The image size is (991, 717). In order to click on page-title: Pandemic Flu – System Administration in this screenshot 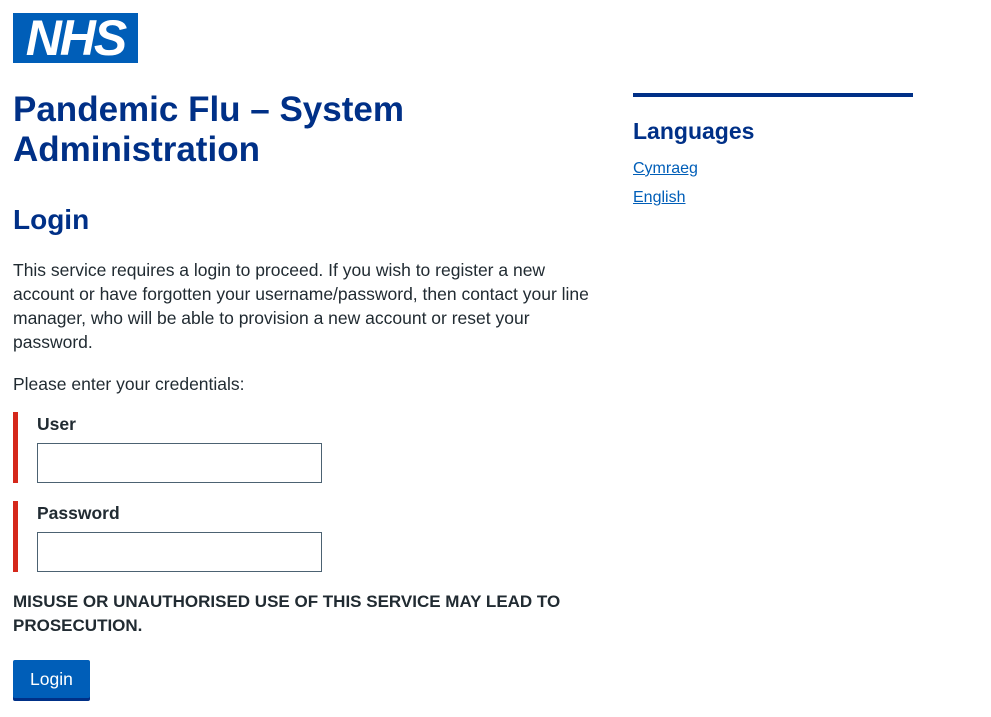, I will do `click(208, 129)`.